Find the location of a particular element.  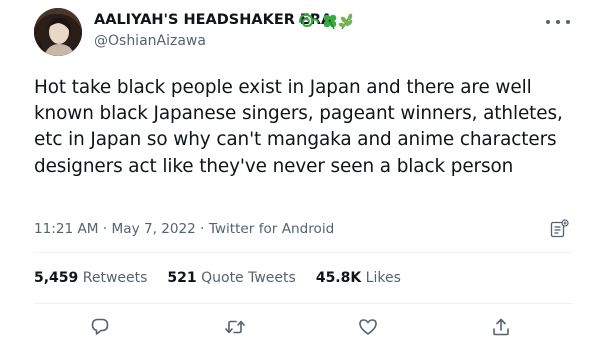

retweets-stat: 5,459 Retweets is located at coordinates (90, 278).